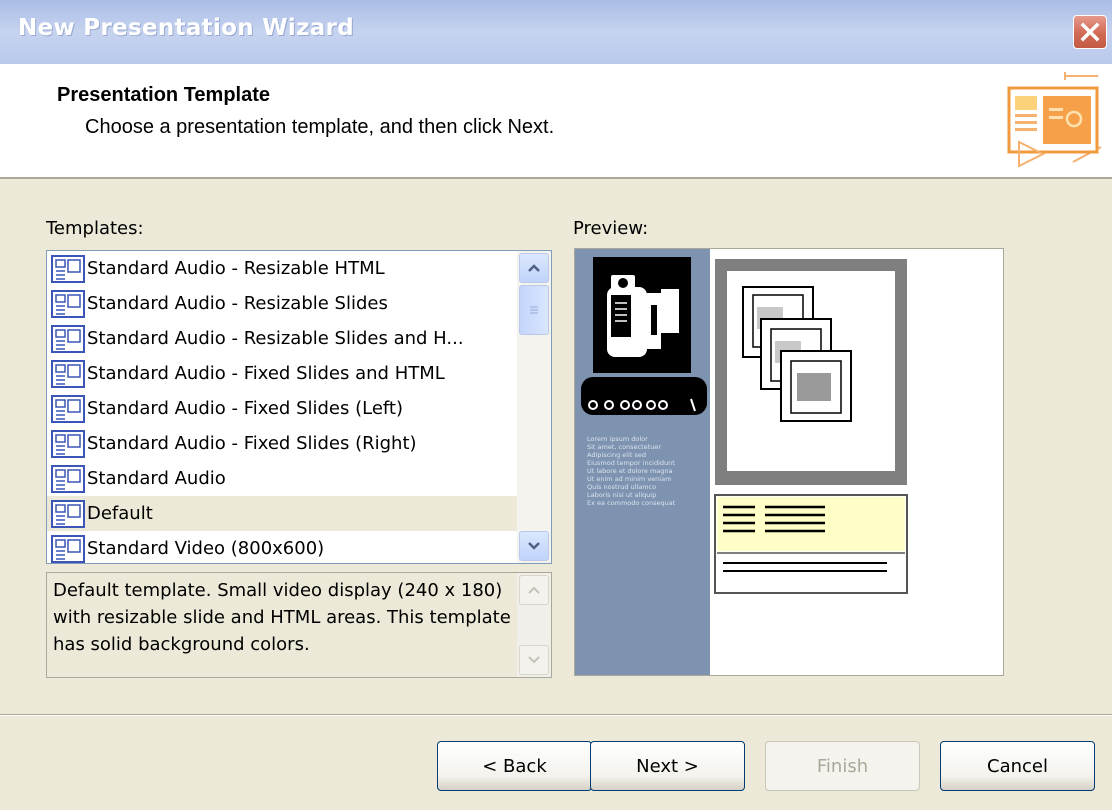 The height and width of the screenshot is (810, 1112). I want to click on scroll-up-button-disabled, so click(534, 590).